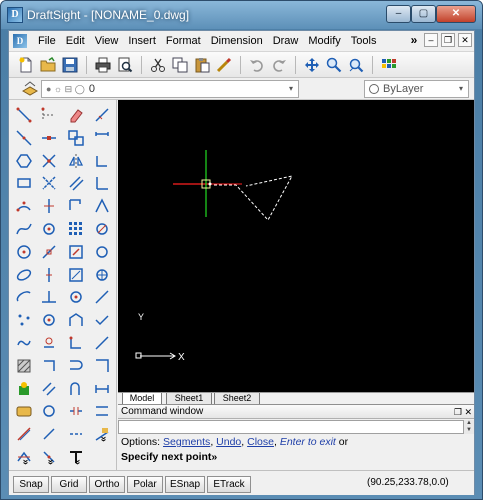  I want to click on stretch-icon, so click(76, 320).